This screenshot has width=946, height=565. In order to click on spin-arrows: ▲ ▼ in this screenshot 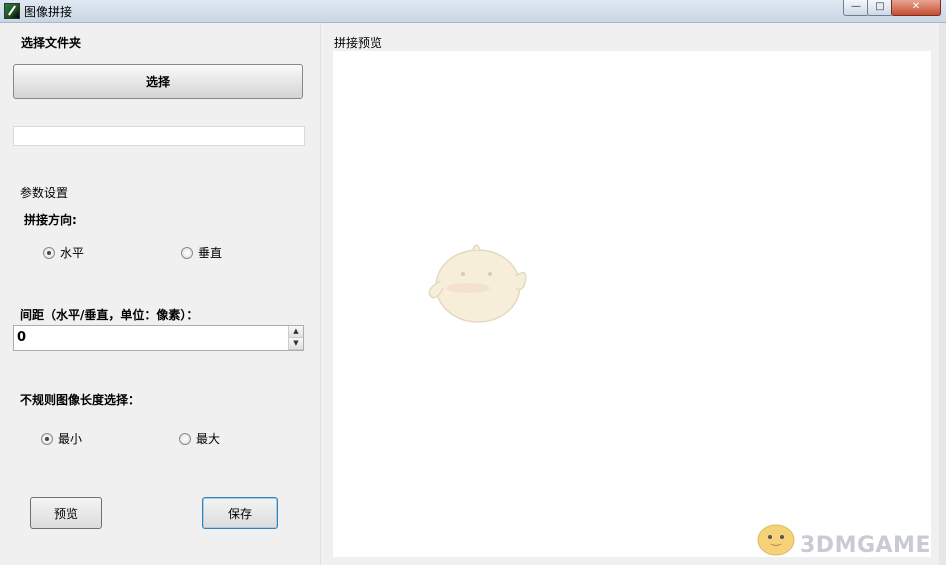, I will do `click(295, 338)`.